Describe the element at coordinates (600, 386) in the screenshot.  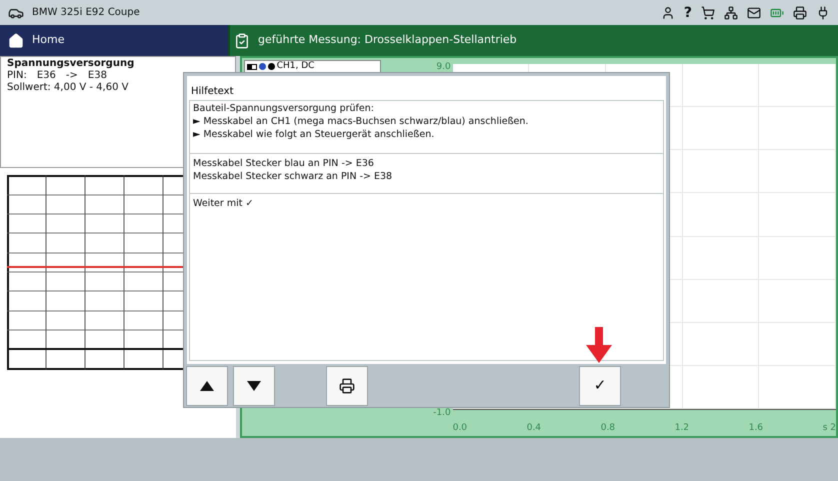
I see `confirm-button: ✓` at that location.